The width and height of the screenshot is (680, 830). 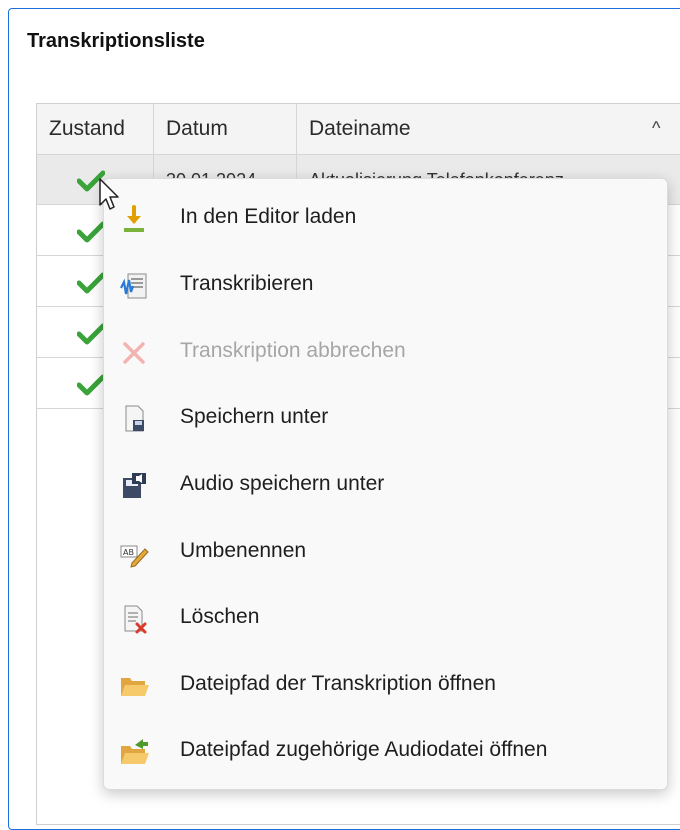 What do you see at coordinates (134, 218) in the screenshot?
I see `download-arrow-icon` at bounding box center [134, 218].